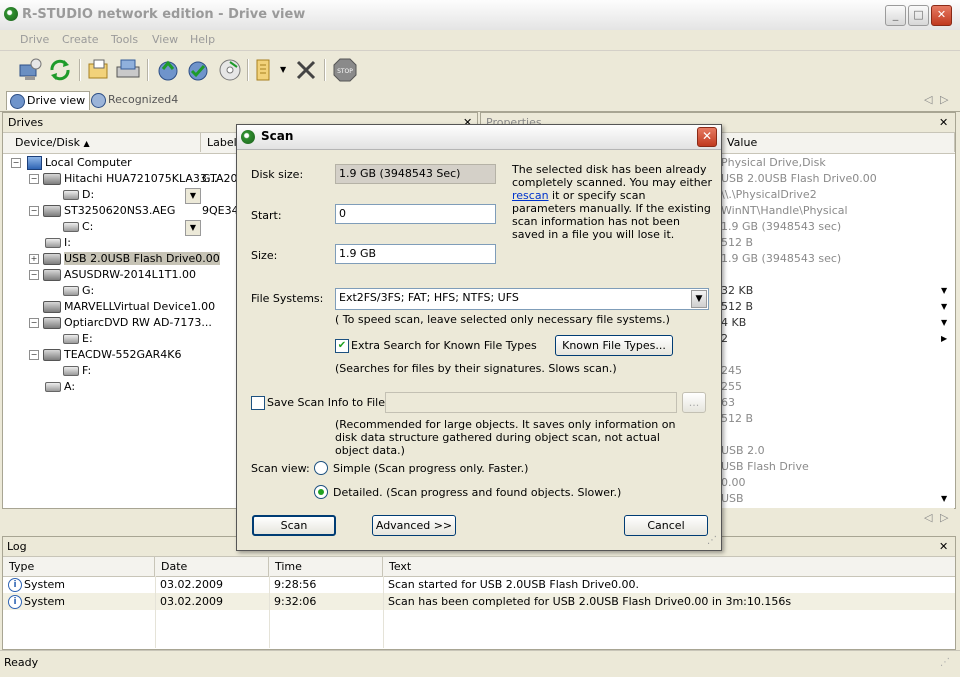  Describe the element at coordinates (895, 15) in the screenshot. I see `minimize-button: _` at that location.